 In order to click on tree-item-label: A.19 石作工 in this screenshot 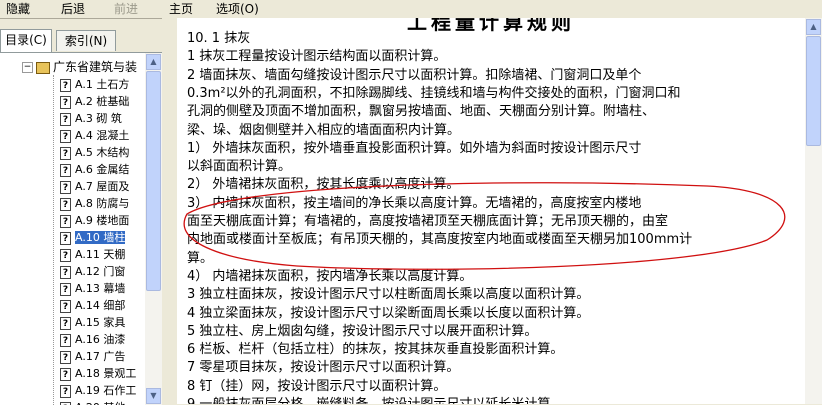, I will do `click(105, 390)`.